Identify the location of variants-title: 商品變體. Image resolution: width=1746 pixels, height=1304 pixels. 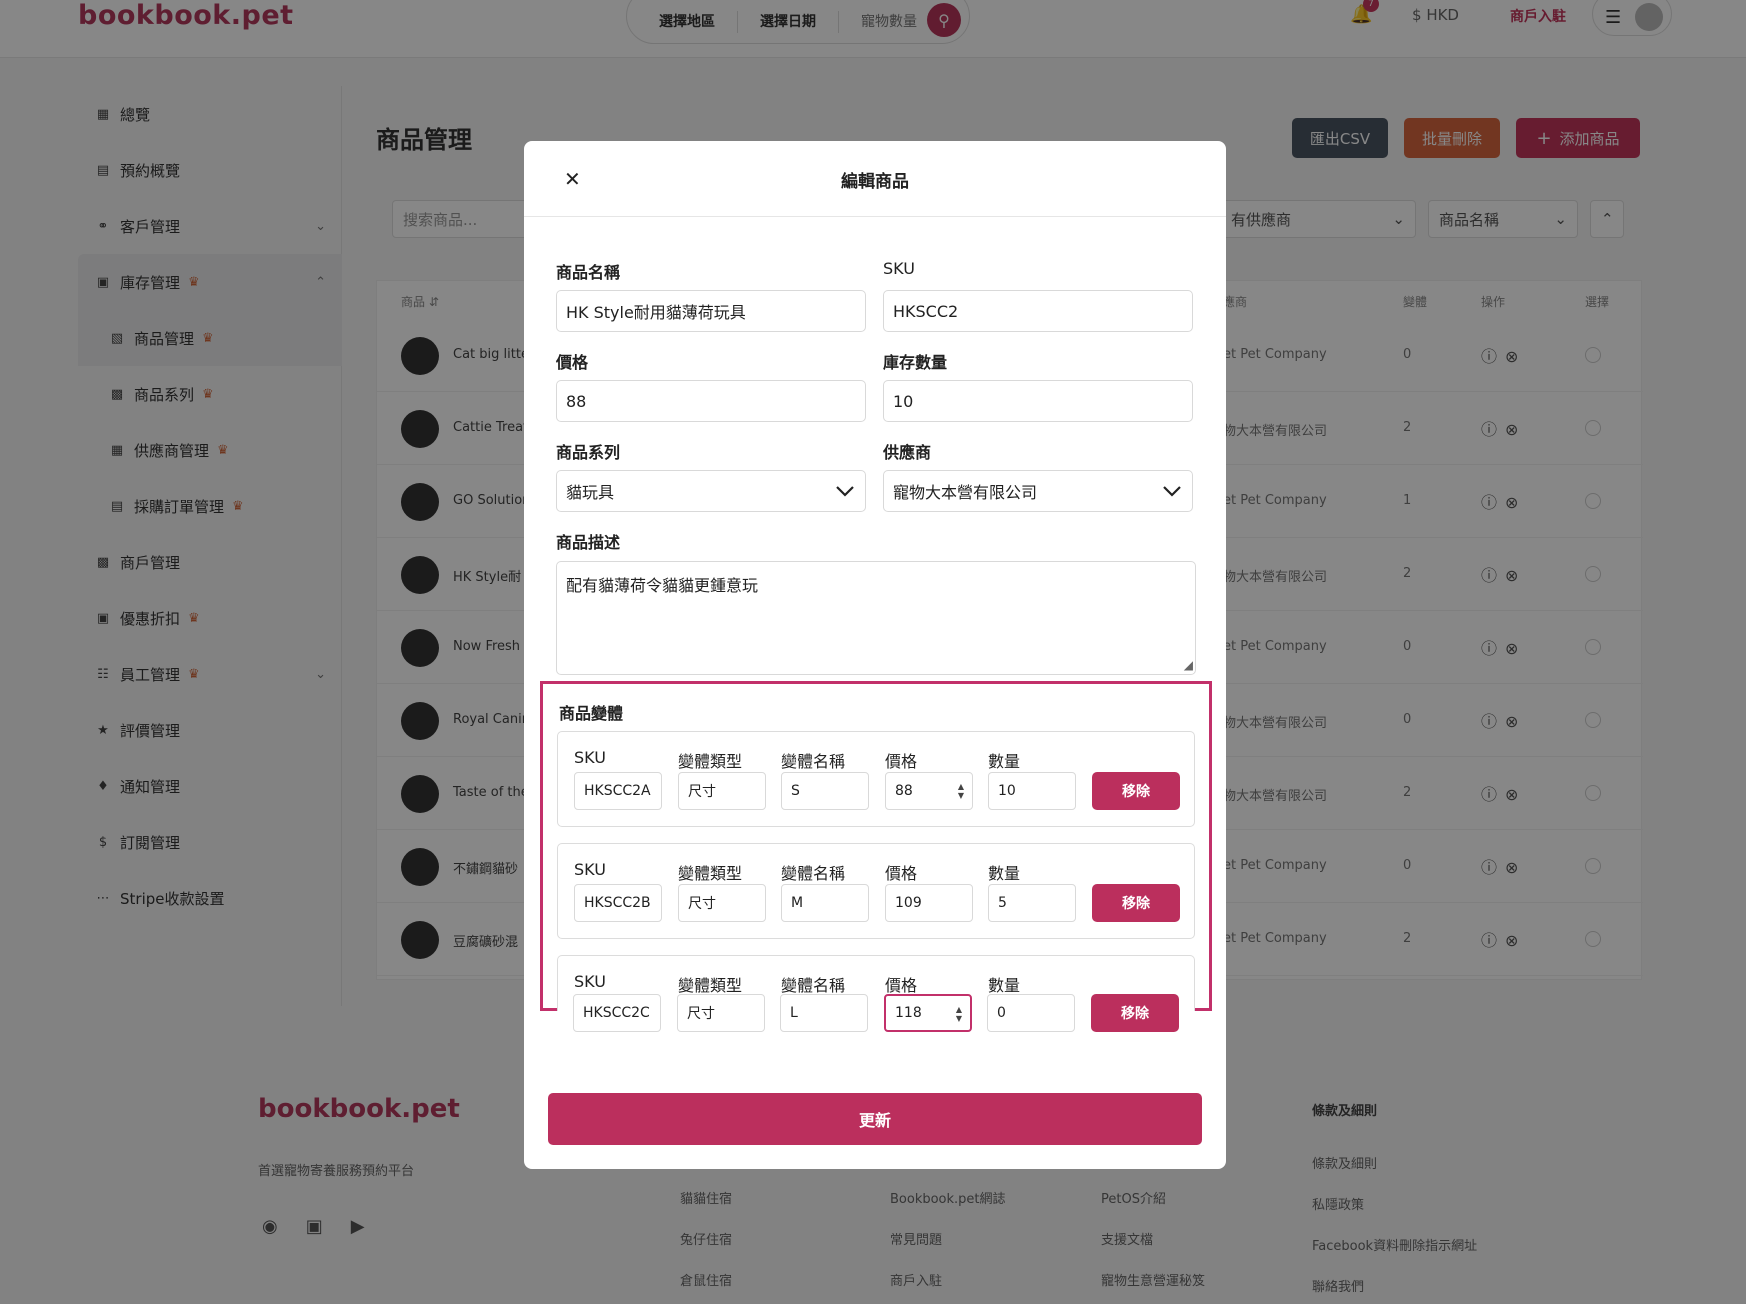
(591, 713).